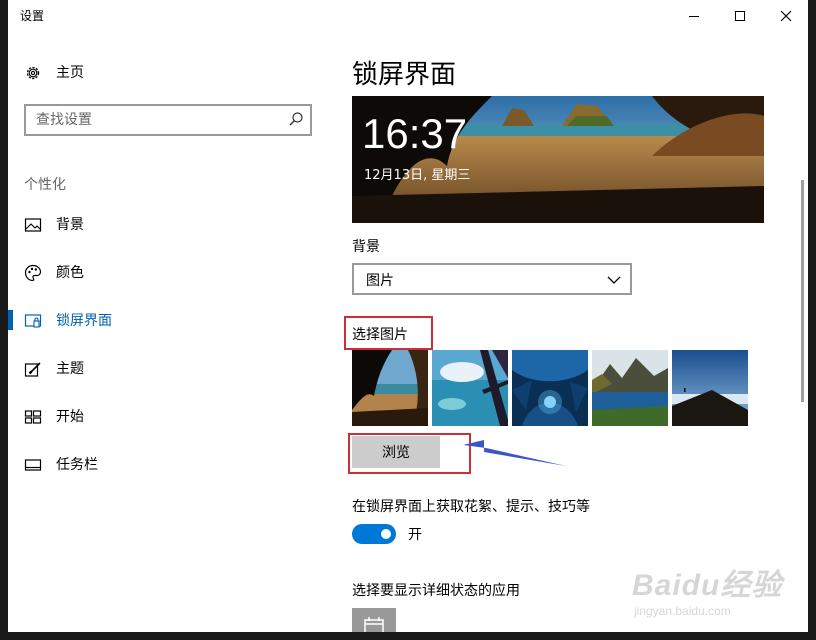  What do you see at coordinates (404, 75) in the screenshot?
I see `page-title: 锁屏界面` at bounding box center [404, 75].